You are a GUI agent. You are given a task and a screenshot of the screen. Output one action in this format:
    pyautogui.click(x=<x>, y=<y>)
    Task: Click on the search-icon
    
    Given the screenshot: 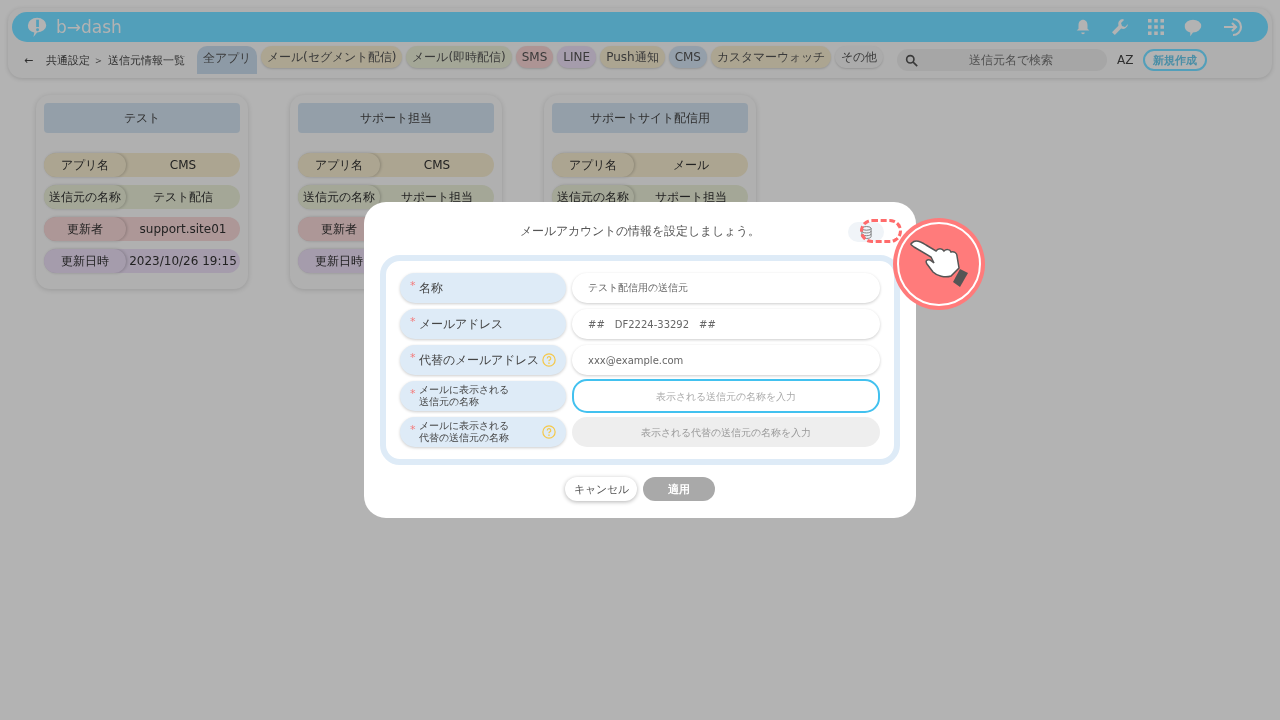 What is the action you would take?
    pyautogui.click(x=911, y=60)
    